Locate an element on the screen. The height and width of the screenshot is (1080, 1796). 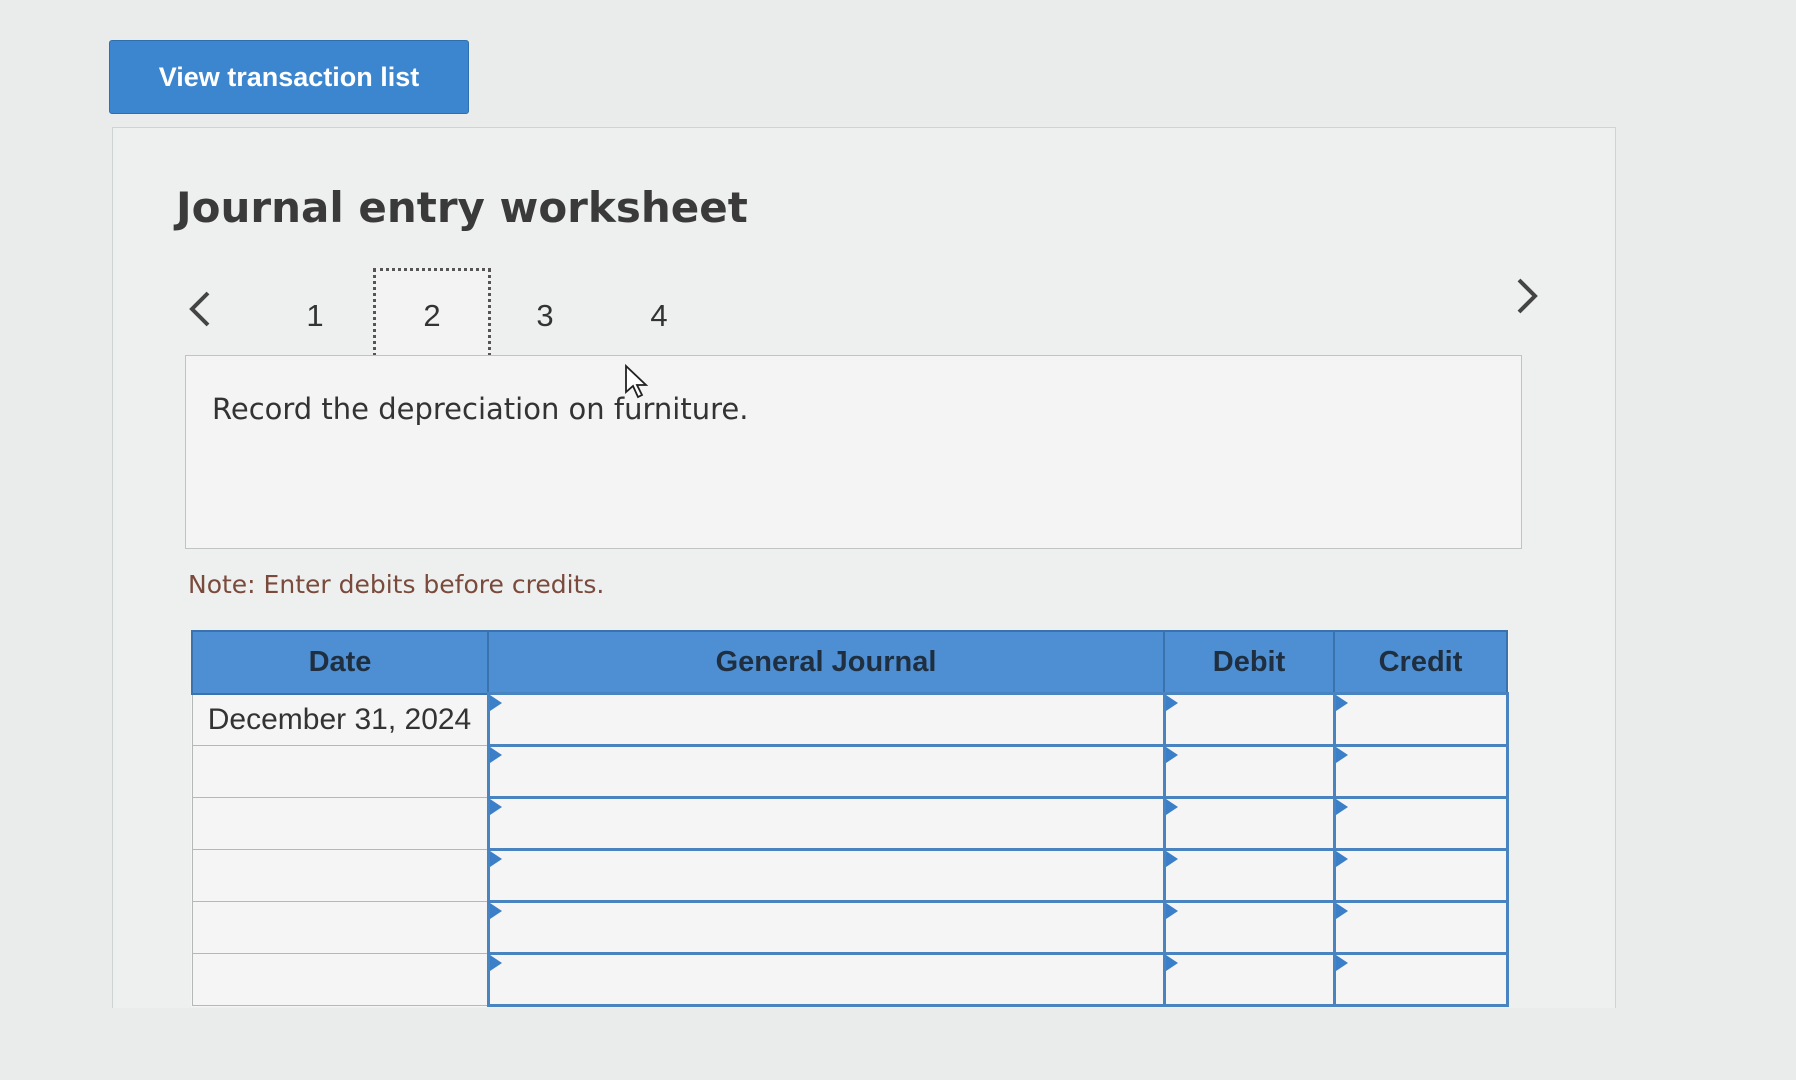
note-text: Note: Enter debits before credits. is located at coordinates (396, 584).